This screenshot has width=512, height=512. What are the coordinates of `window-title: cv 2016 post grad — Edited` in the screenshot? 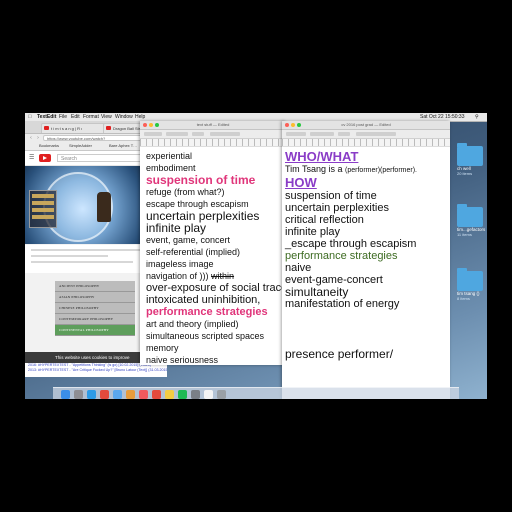 It's located at (366, 125).